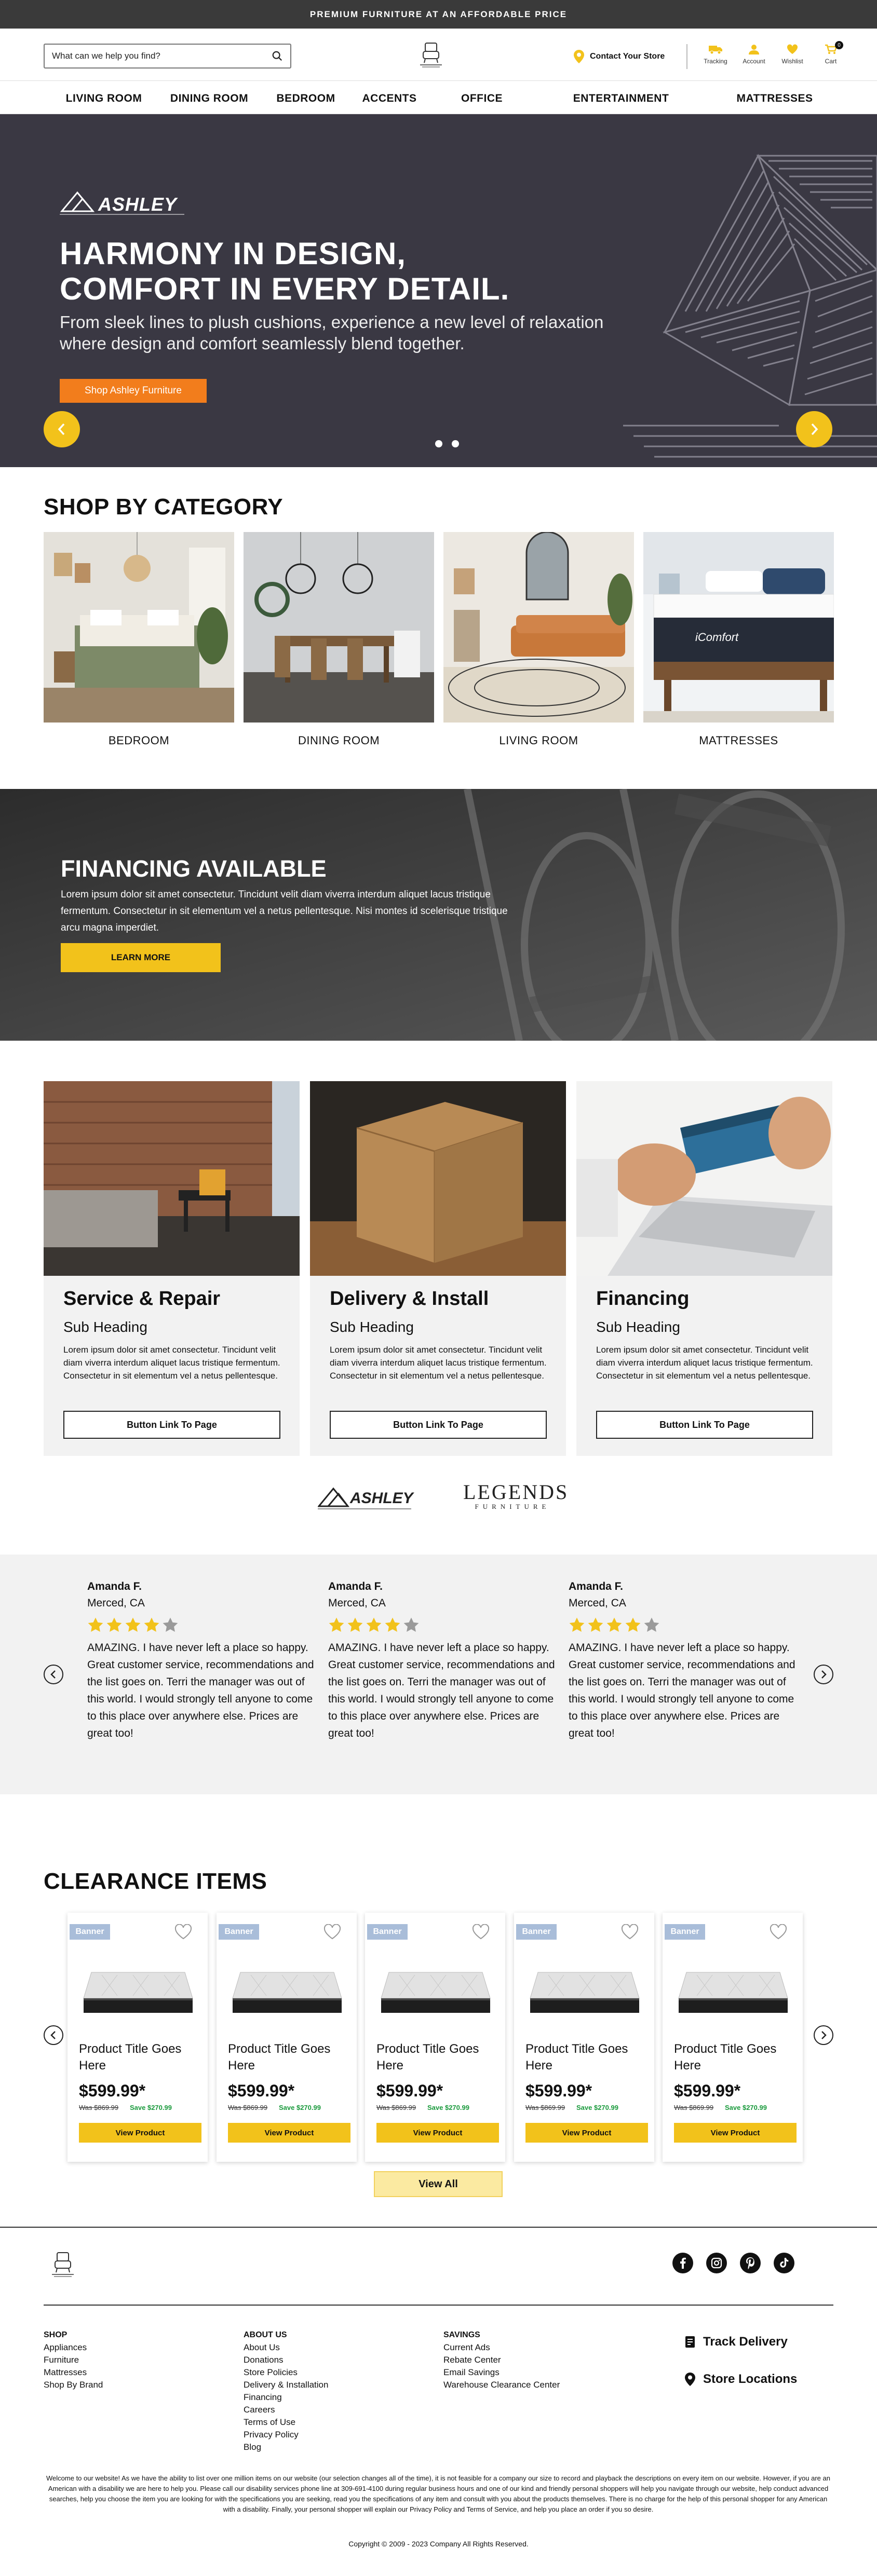  What do you see at coordinates (501, 2385) in the screenshot?
I see `footer-link: Warehouse Clearance Center` at bounding box center [501, 2385].